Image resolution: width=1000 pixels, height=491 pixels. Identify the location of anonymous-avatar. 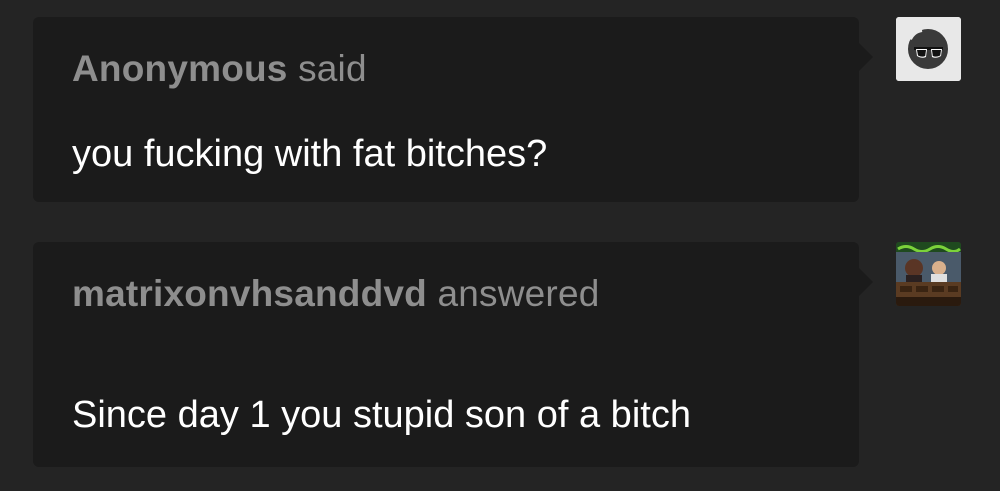
(928, 49).